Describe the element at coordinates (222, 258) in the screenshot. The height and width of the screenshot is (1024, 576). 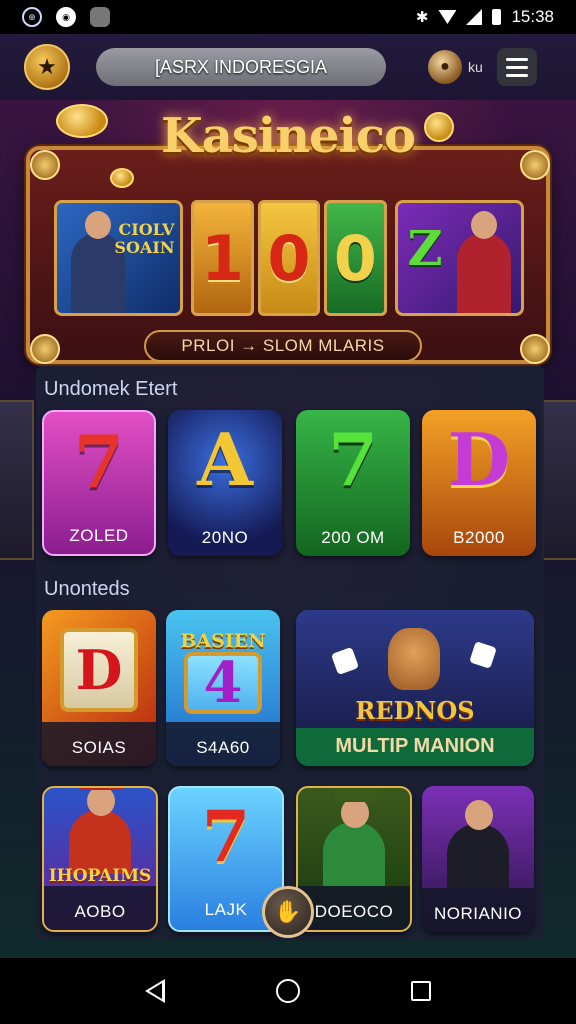
I see `reel-digit: 1` at that location.